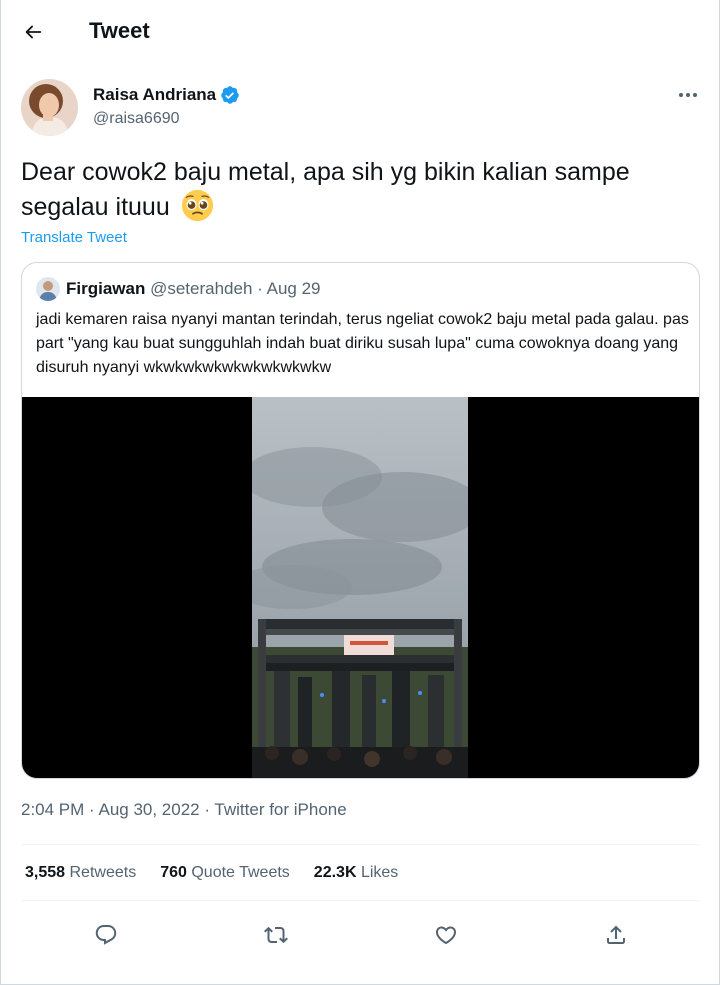 The width and height of the screenshot is (720, 985). I want to click on like-button, so click(446, 935).